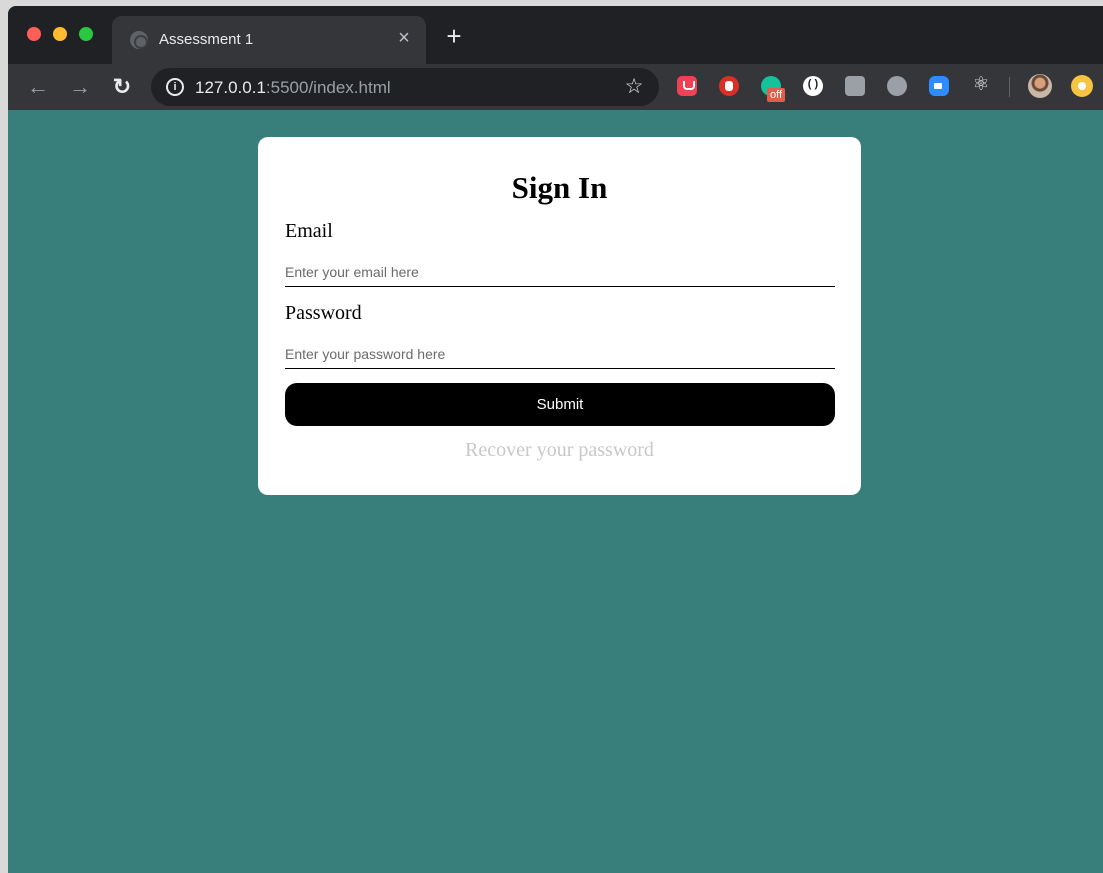  What do you see at coordinates (855, 86) in the screenshot?
I see `rune-icon` at bounding box center [855, 86].